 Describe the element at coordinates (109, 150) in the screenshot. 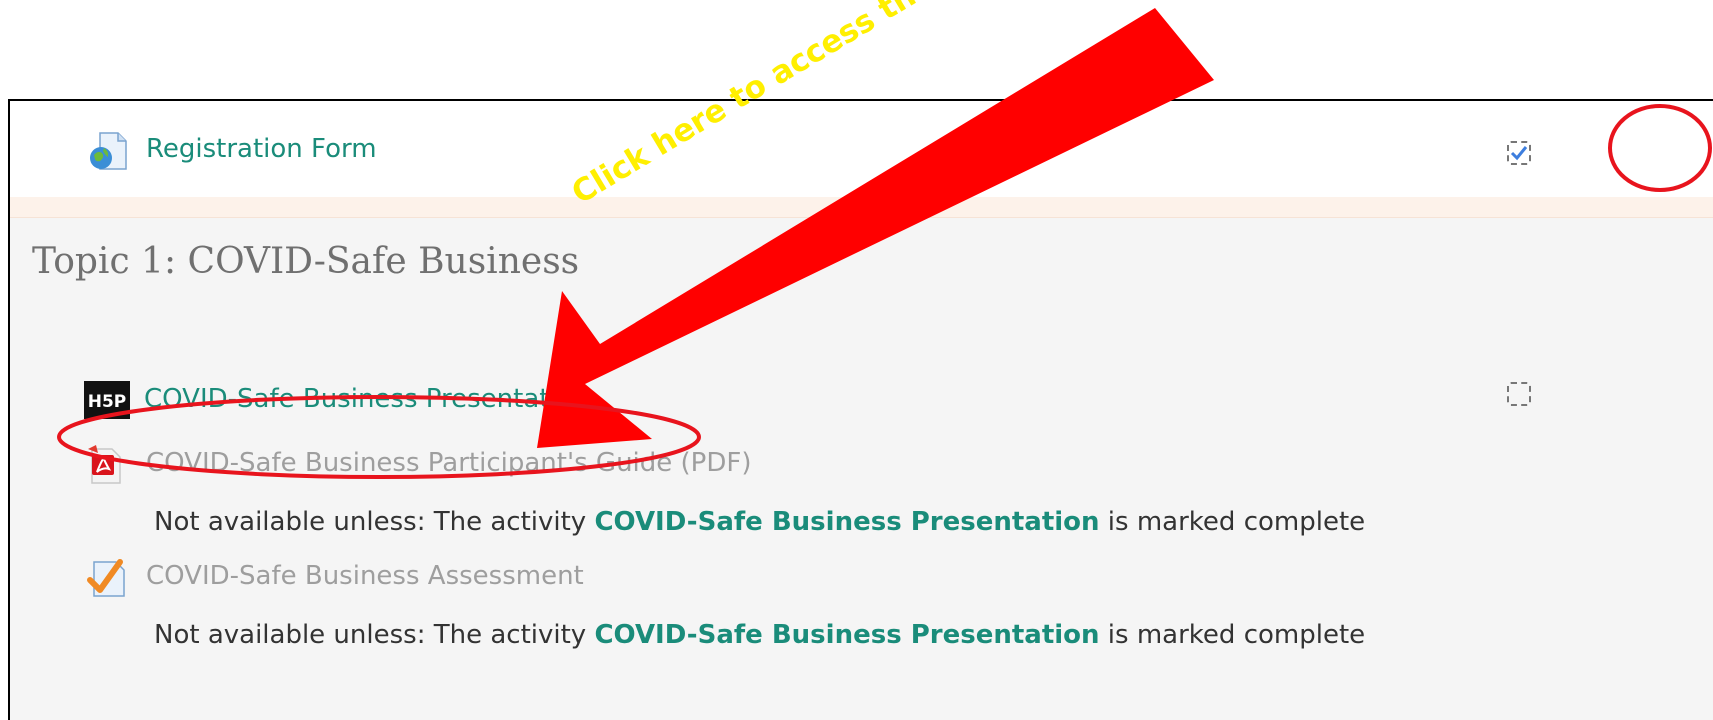

I see `globe-document-icon` at that location.